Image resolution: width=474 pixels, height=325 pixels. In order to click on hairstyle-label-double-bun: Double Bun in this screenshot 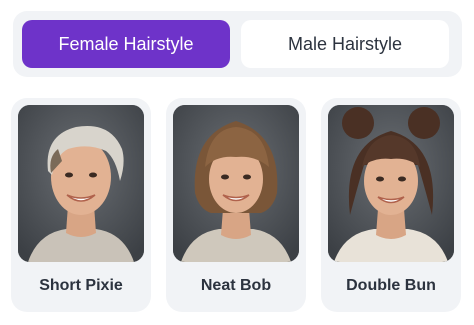, I will do `click(391, 285)`.